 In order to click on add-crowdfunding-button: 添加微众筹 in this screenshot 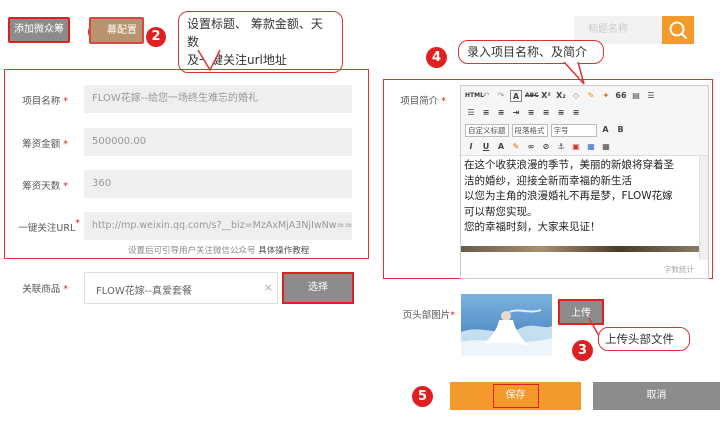, I will do `click(39, 30)`.